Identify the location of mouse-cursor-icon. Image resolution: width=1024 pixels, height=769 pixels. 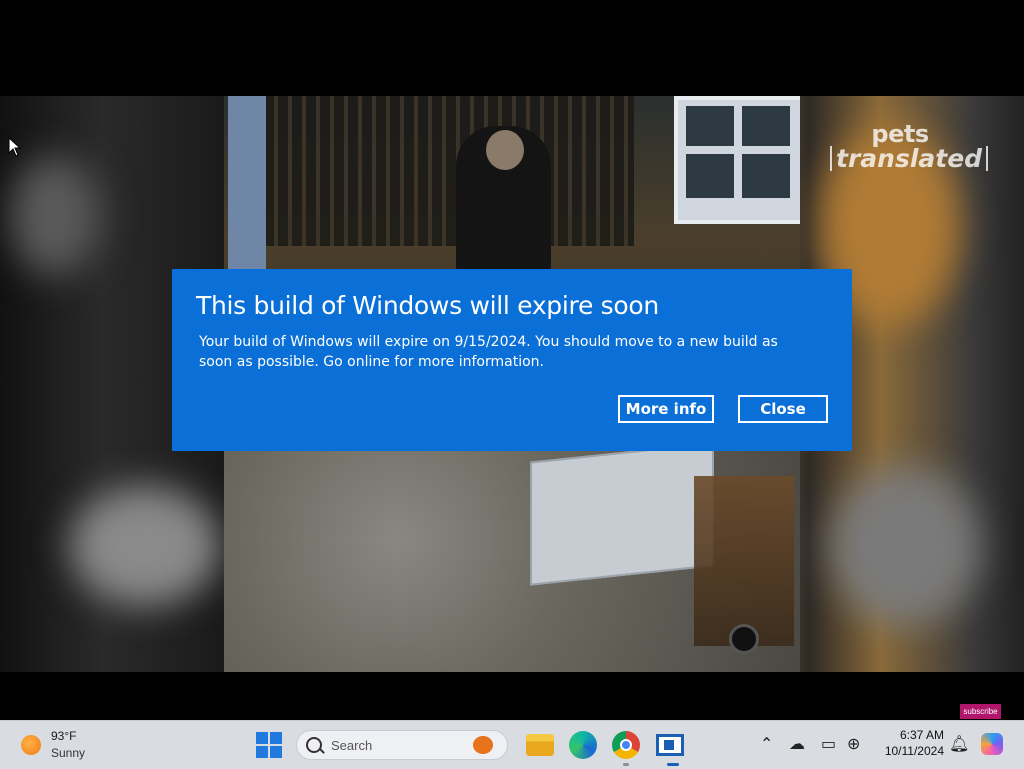
(15, 147).